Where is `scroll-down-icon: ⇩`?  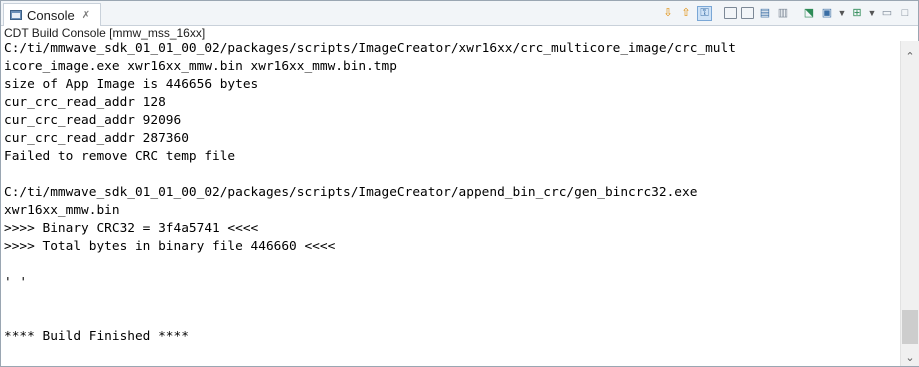 scroll-down-icon: ⇩ is located at coordinates (668, 13).